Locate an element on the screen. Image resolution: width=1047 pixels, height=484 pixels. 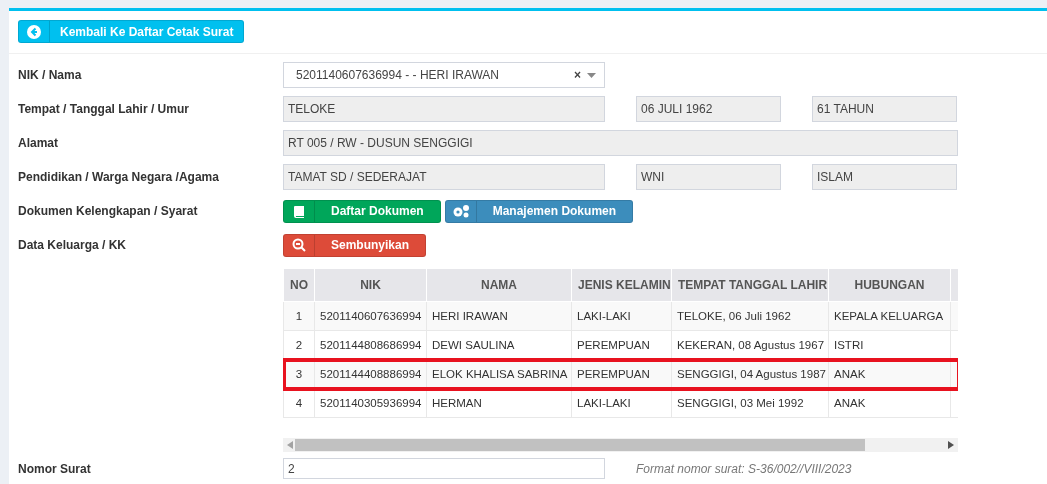
clear-icon: × is located at coordinates (577, 75).